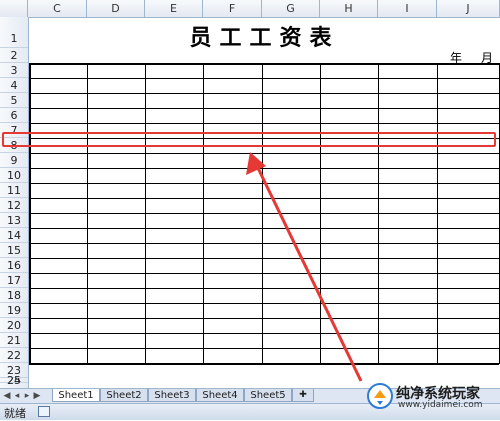  I want to click on row-header: 13, so click(14, 220).